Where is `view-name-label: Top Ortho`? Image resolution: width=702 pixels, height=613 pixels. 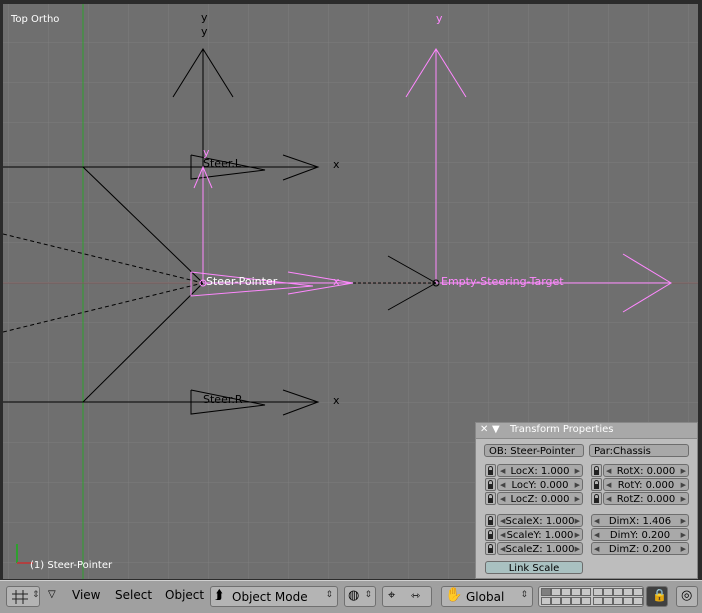
view-name-label: Top Ortho is located at coordinates (35, 19).